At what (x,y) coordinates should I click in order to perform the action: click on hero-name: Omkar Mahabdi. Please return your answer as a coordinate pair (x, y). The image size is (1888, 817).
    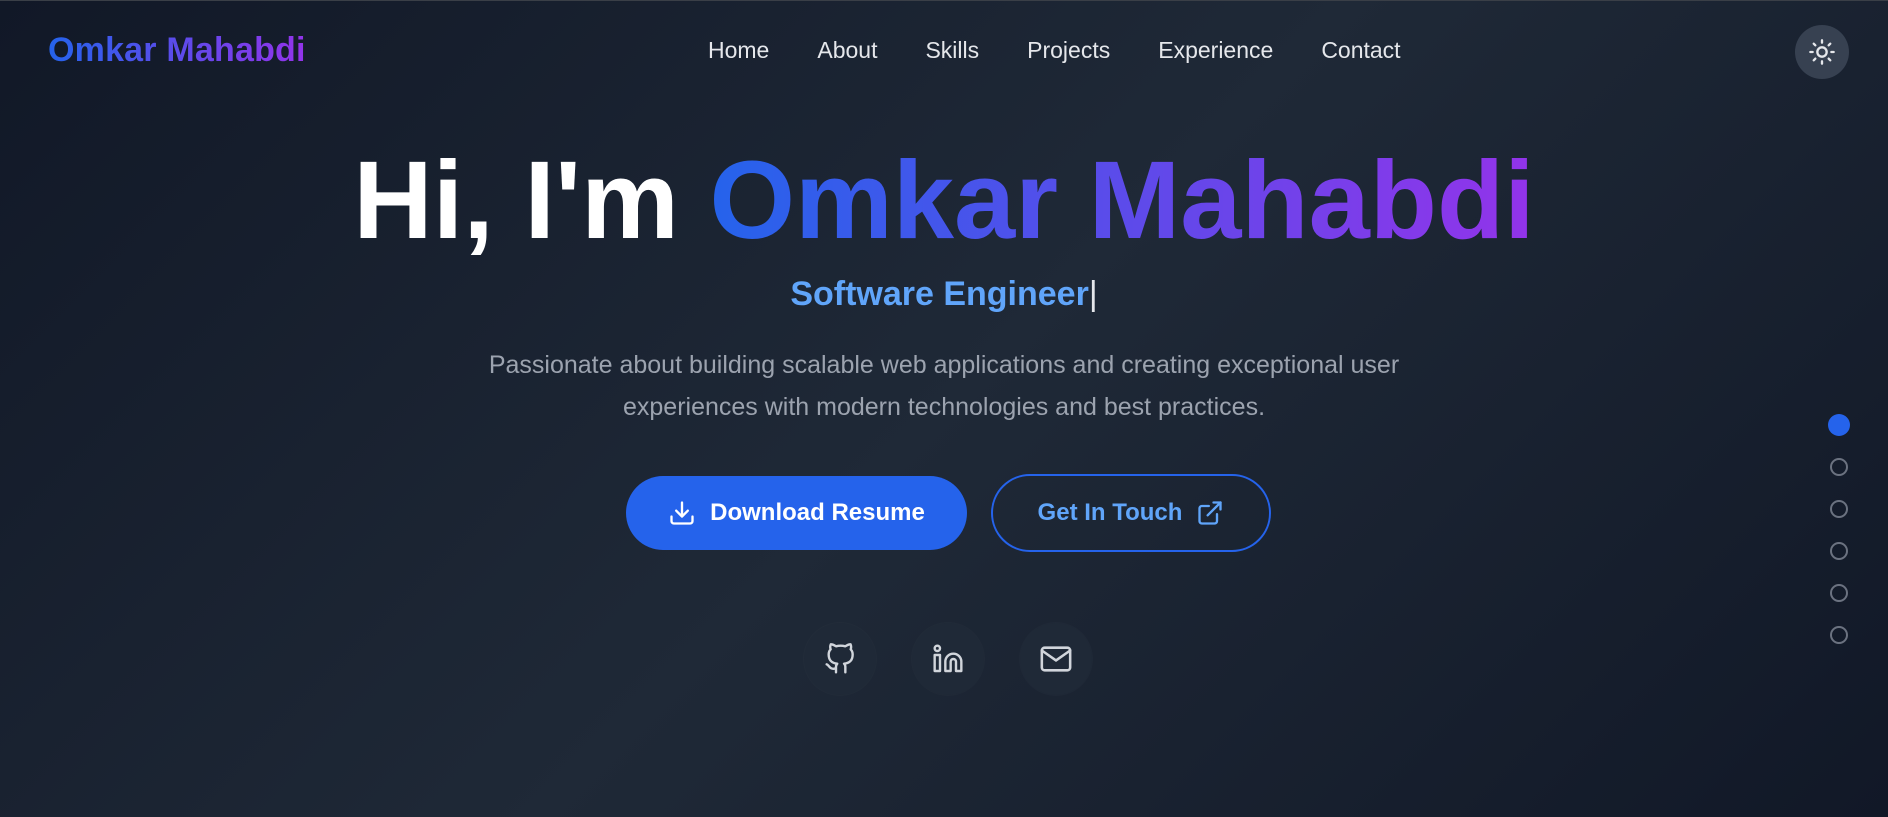
    Looking at the image, I should click on (1122, 200).